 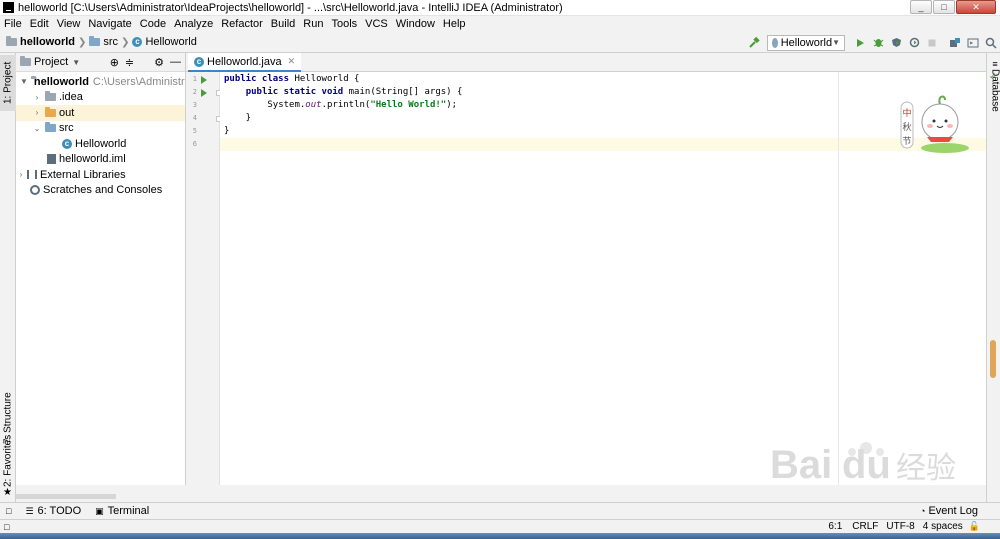 What do you see at coordinates (376, 24) in the screenshot?
I see `menu-vcs: VCS` at bounding box center [376, 24].